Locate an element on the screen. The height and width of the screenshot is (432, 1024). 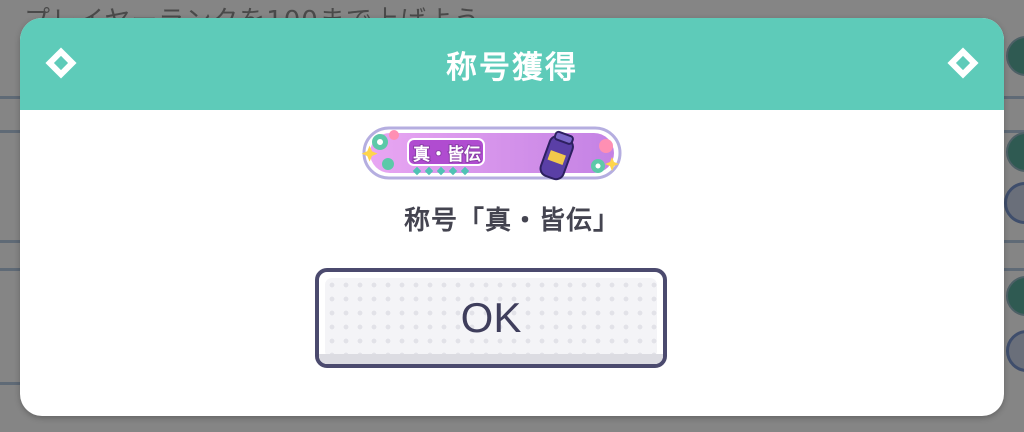
title-badge-graphic is located at coordinates (491, 153).